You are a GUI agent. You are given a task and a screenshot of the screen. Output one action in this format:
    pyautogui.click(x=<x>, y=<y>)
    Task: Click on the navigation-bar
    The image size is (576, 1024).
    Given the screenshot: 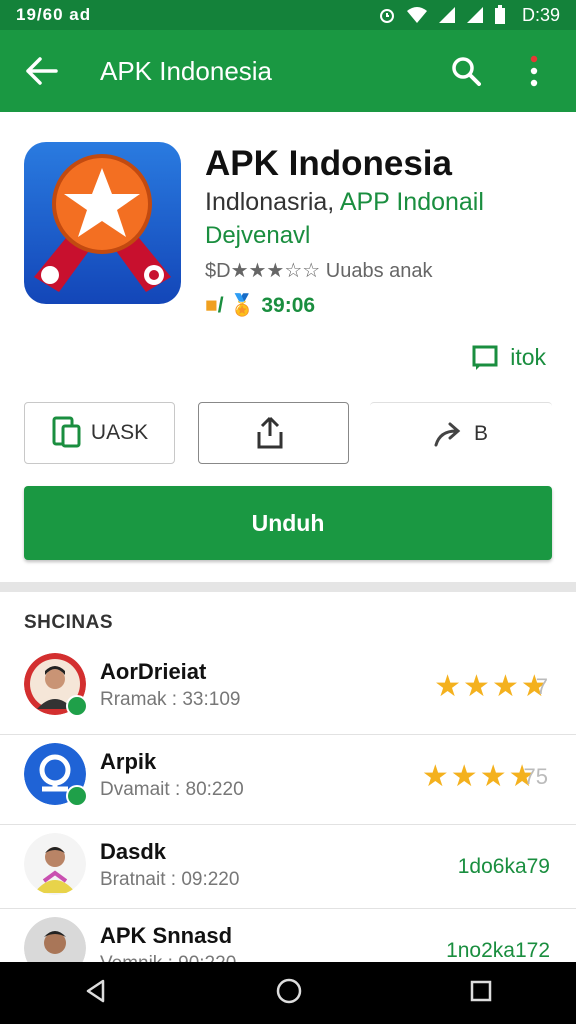 What is the action you would take?
    pyautogui.click(x=288, y=993)
    